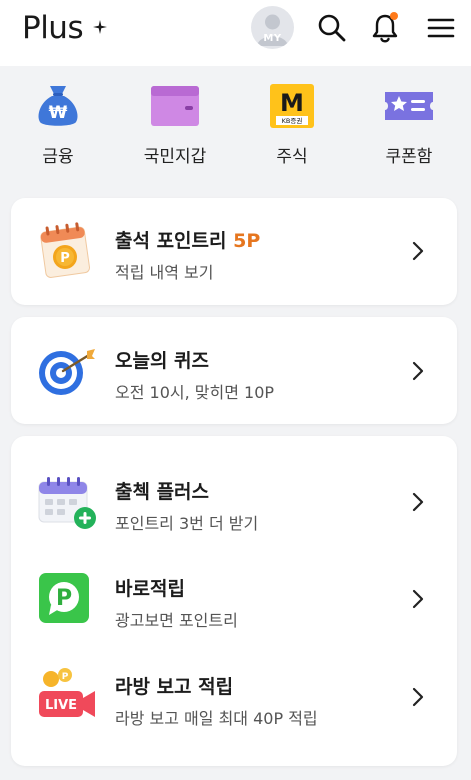  I want to click on row-title: 출석 포인트리 5P, so click(188, 241).